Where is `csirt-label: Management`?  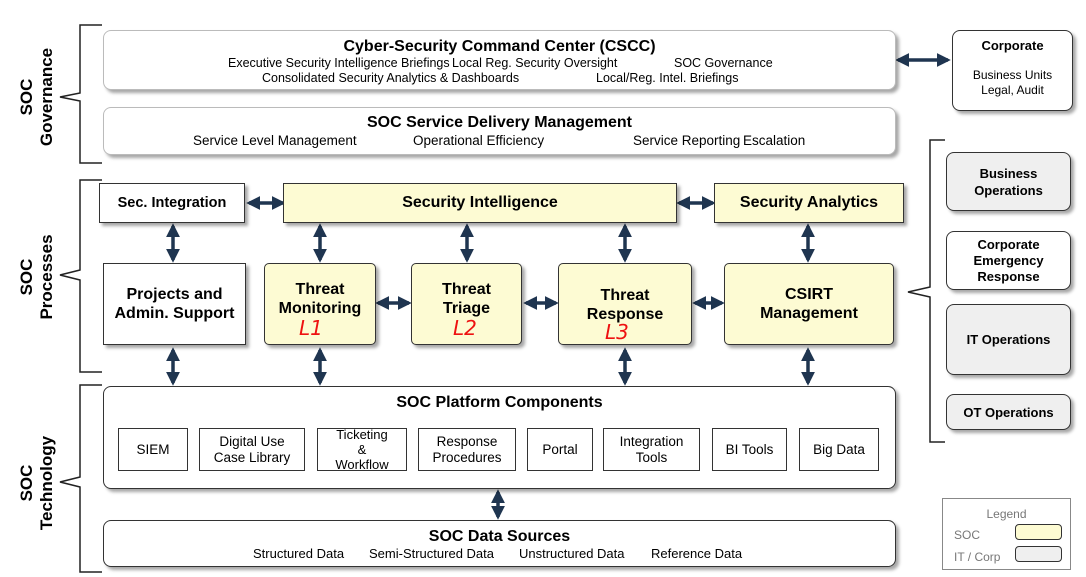 csirt-label: Management is located at coordinates (809, 313).